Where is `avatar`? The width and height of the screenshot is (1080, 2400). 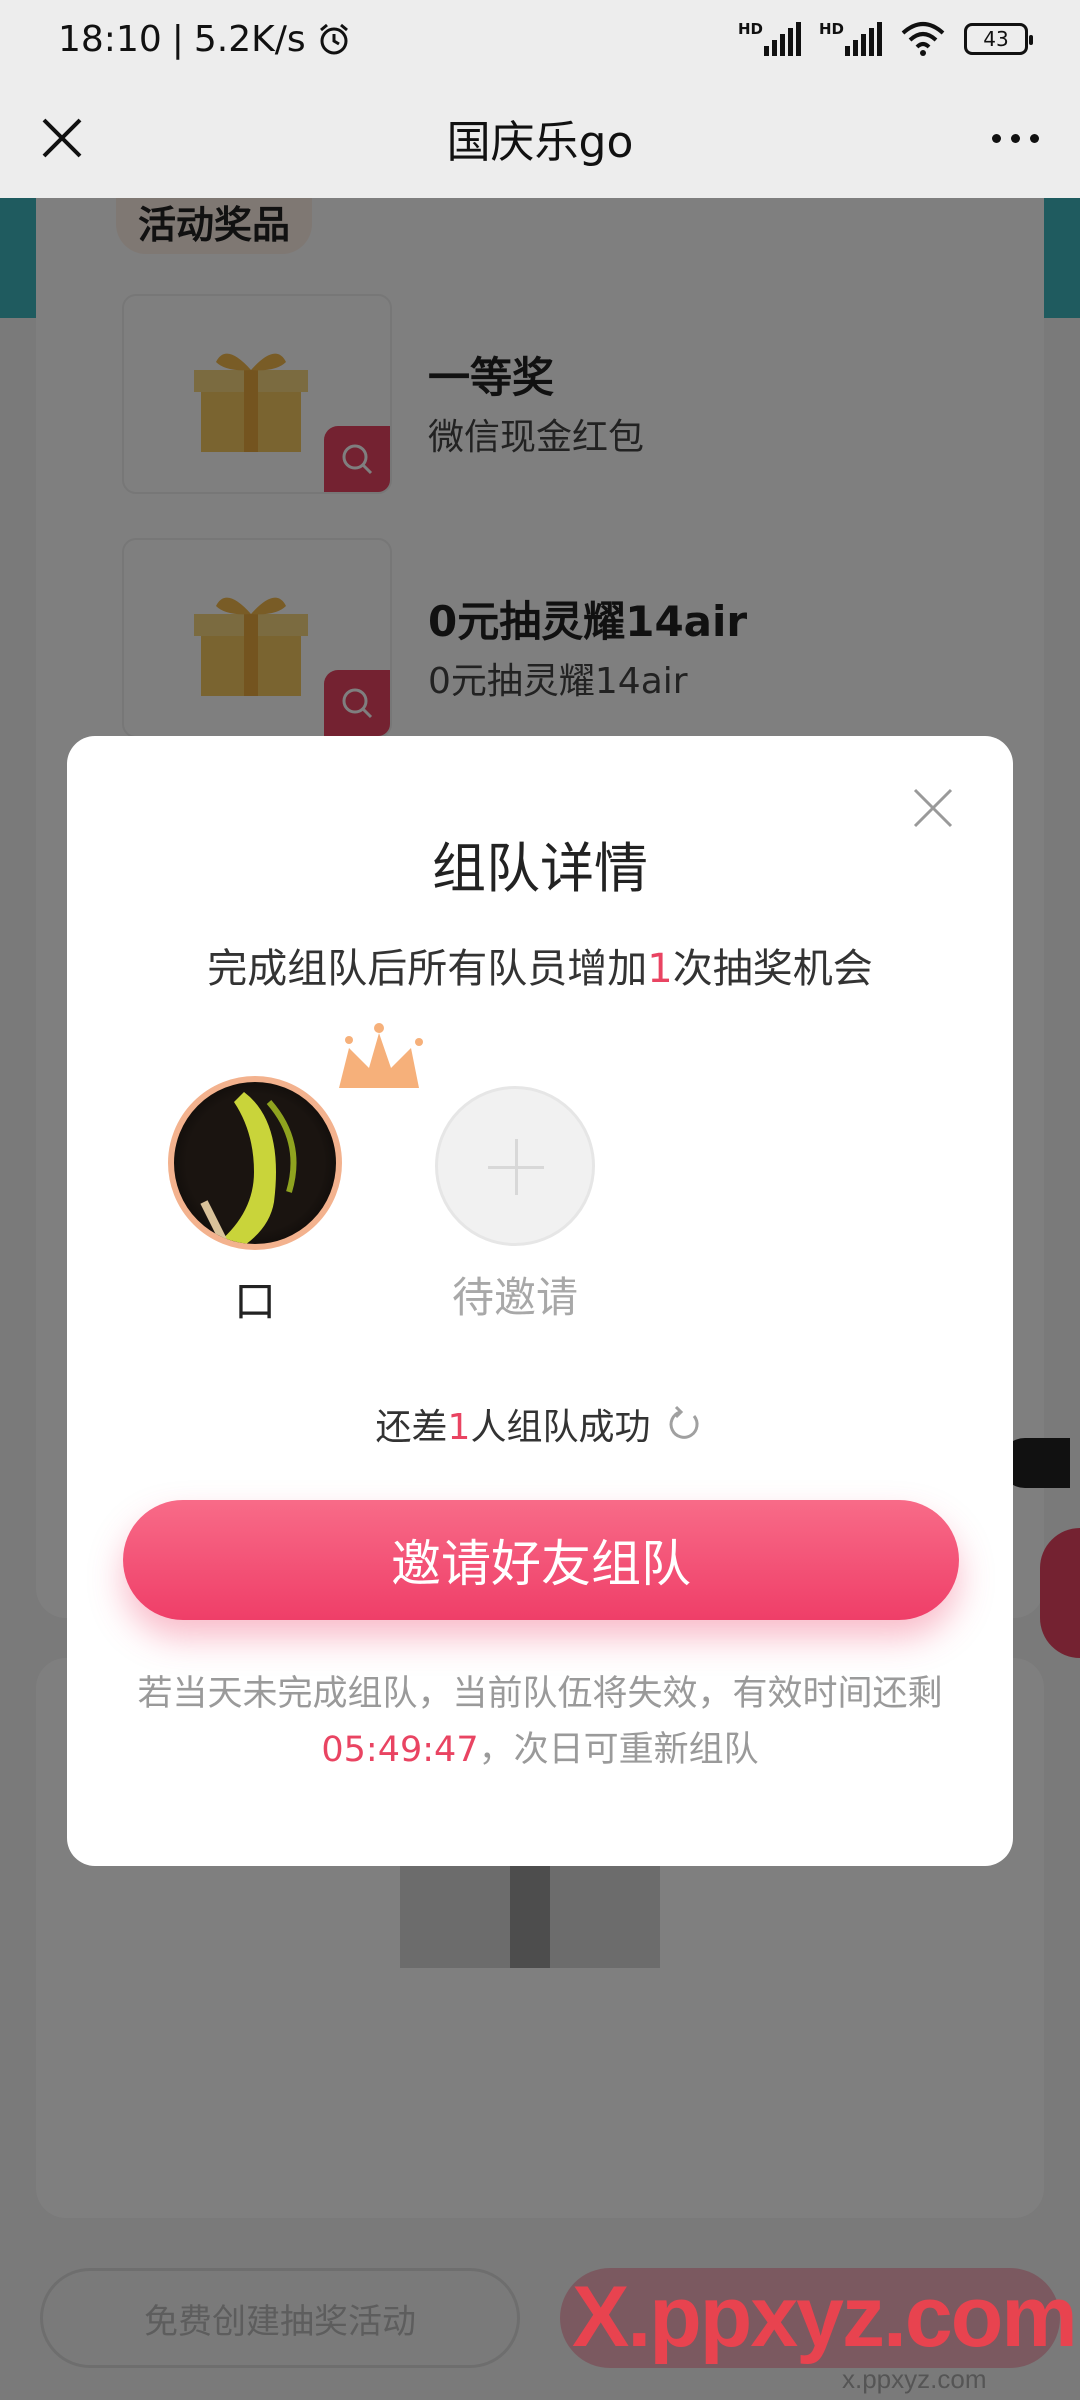
avatar is located at coordinates (255, 1163).